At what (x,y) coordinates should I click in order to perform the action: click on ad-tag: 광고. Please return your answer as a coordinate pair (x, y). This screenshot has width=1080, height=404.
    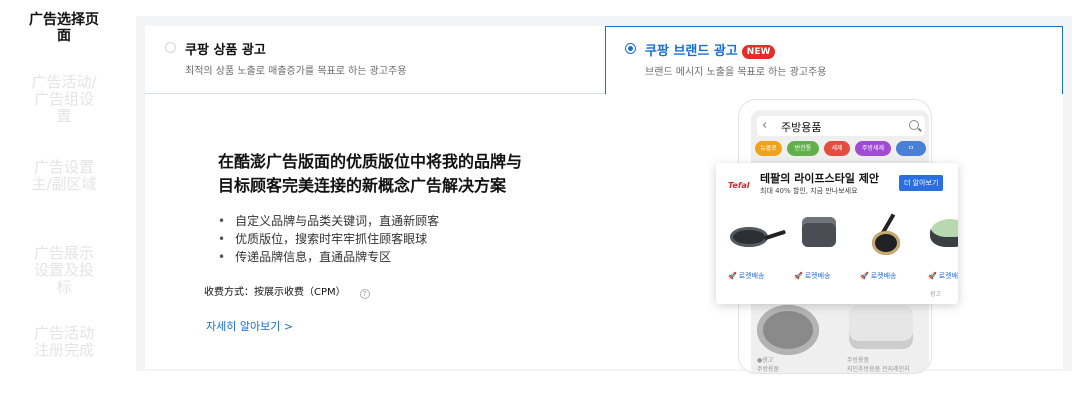
    Looking at the image, I should click on (936, 294).